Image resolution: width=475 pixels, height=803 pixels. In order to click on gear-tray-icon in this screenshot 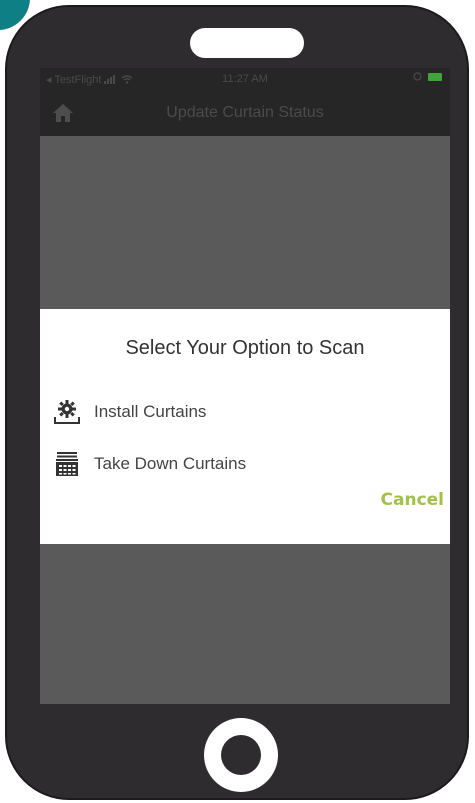, I will do `click(67, 412)`.